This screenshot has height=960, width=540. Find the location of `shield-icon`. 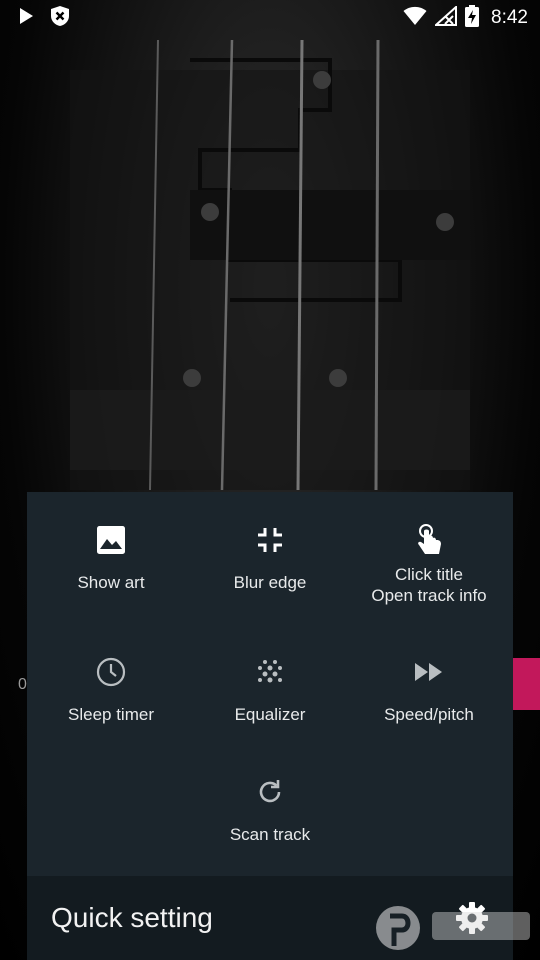

shield-icon is located at coordinates (60, 18).